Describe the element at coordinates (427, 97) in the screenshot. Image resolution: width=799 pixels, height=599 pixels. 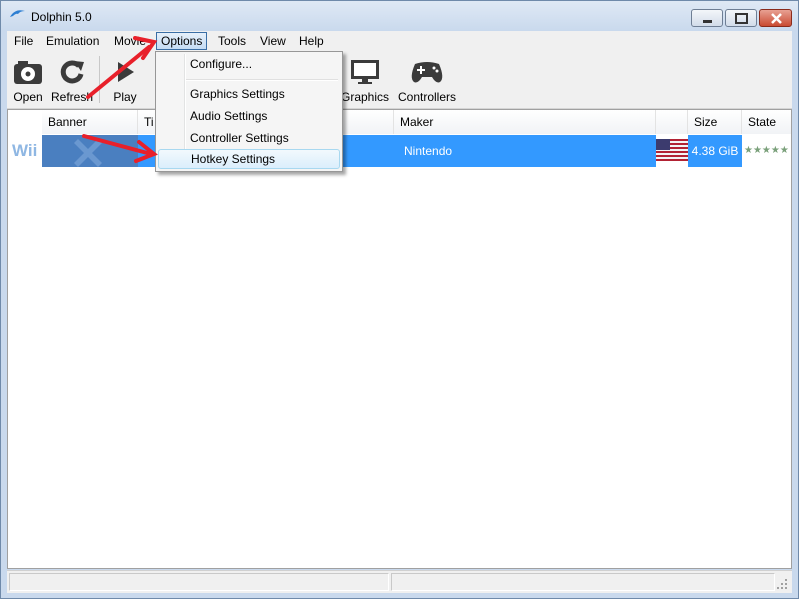
I see `controllers-label: Controllers` at that location.